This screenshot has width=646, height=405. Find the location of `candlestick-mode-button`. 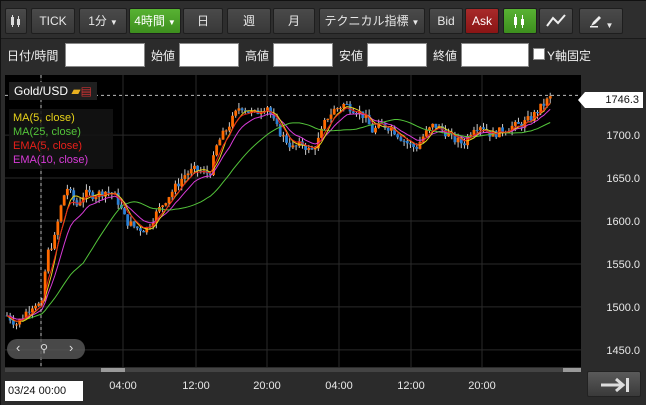

candlestick-mode-button is located at coordinates (520, 21).